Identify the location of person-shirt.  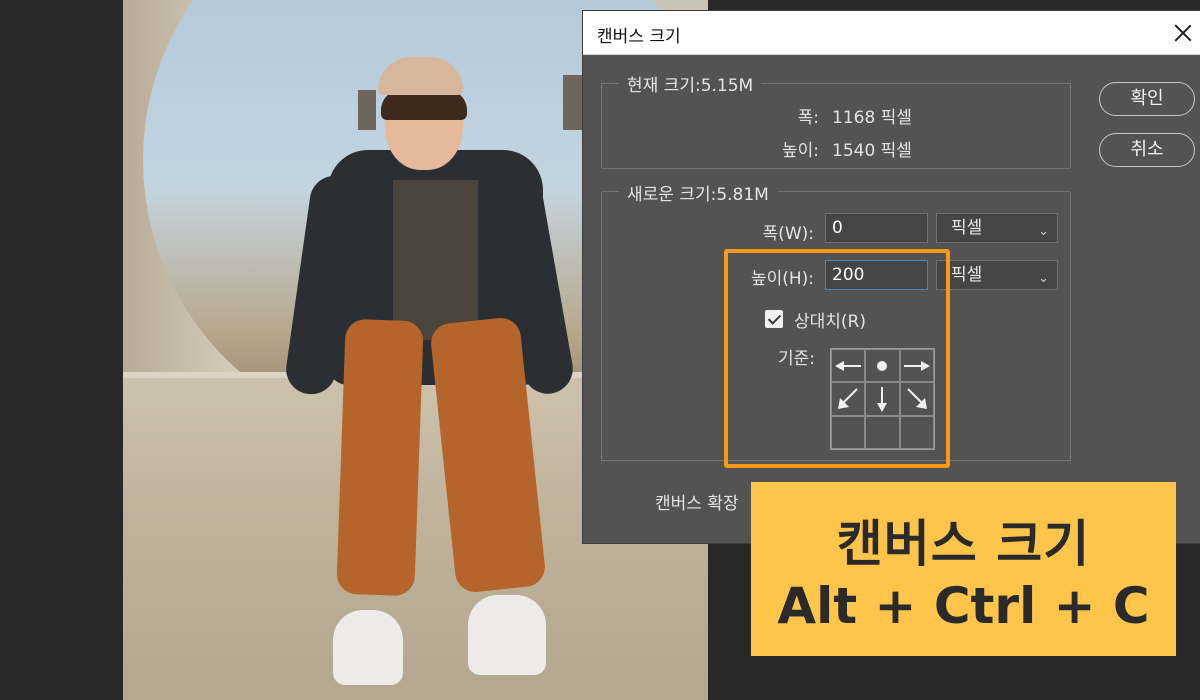
(435, 260).